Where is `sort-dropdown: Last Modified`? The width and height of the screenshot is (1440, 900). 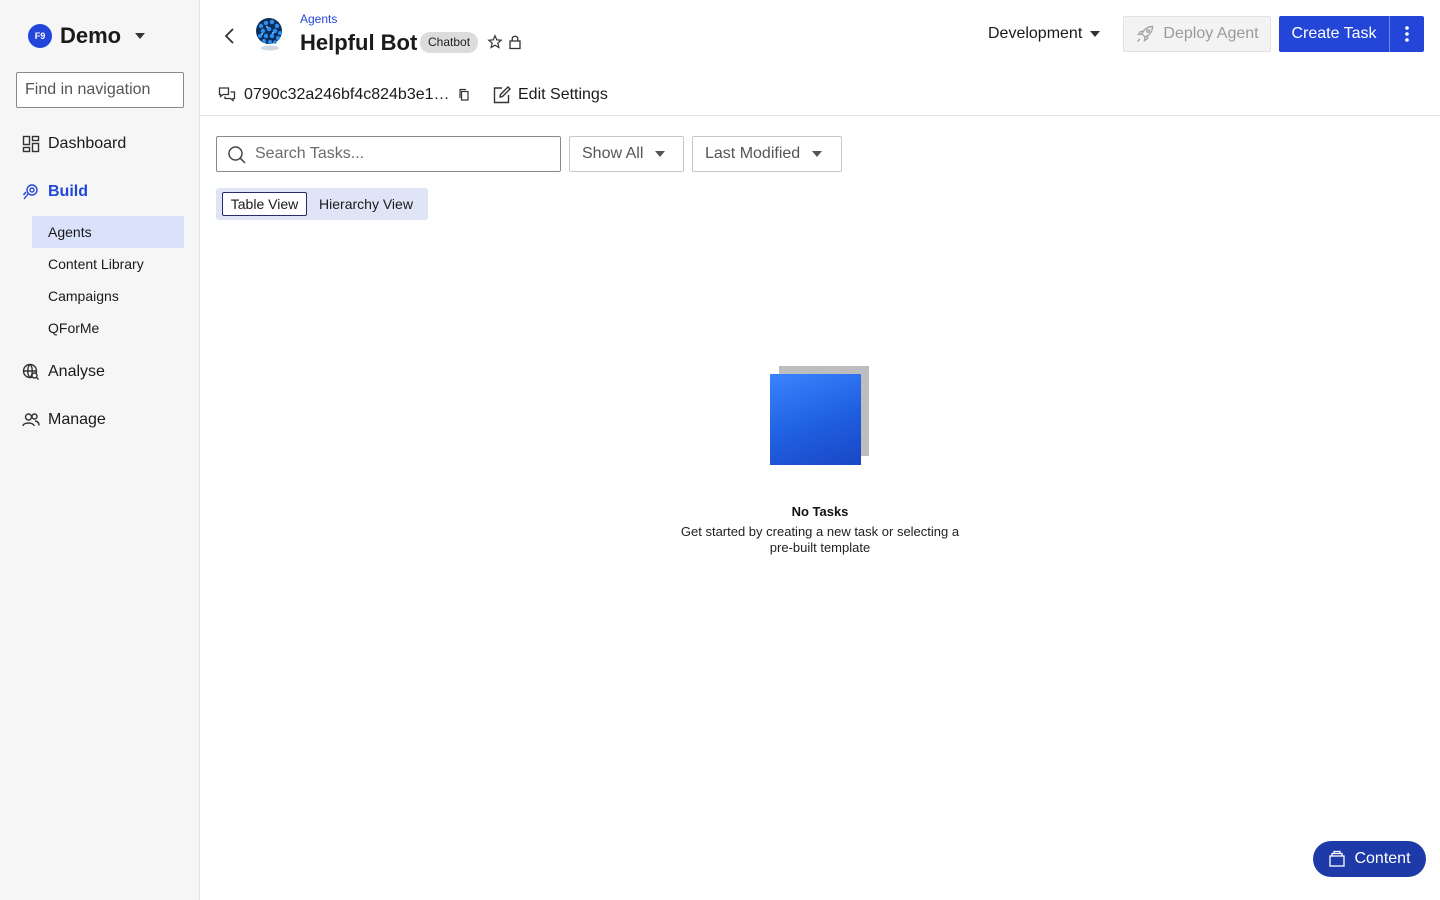
sort-dropdown: Last Modified is located at coordinates (767, 154).